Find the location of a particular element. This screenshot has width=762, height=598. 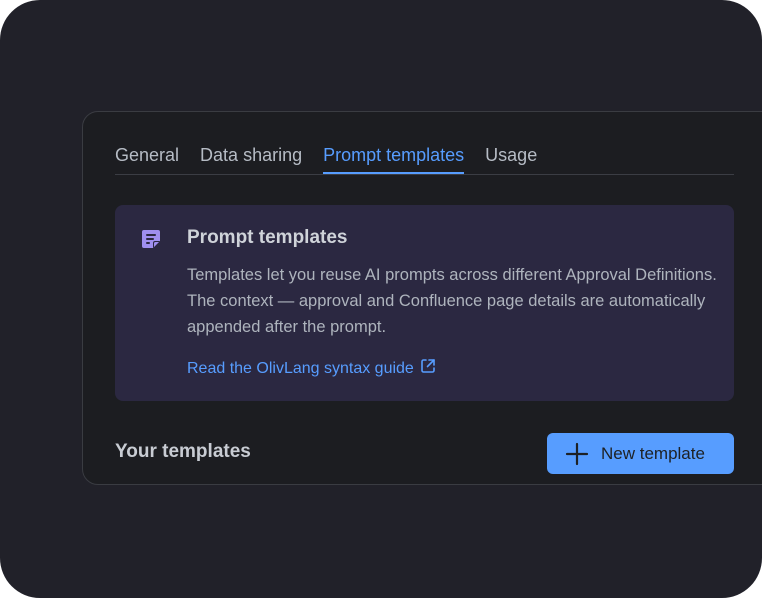

syntax-guide-link-label: Read the OlivLang syntax guide is located at coordinates (300, 368).